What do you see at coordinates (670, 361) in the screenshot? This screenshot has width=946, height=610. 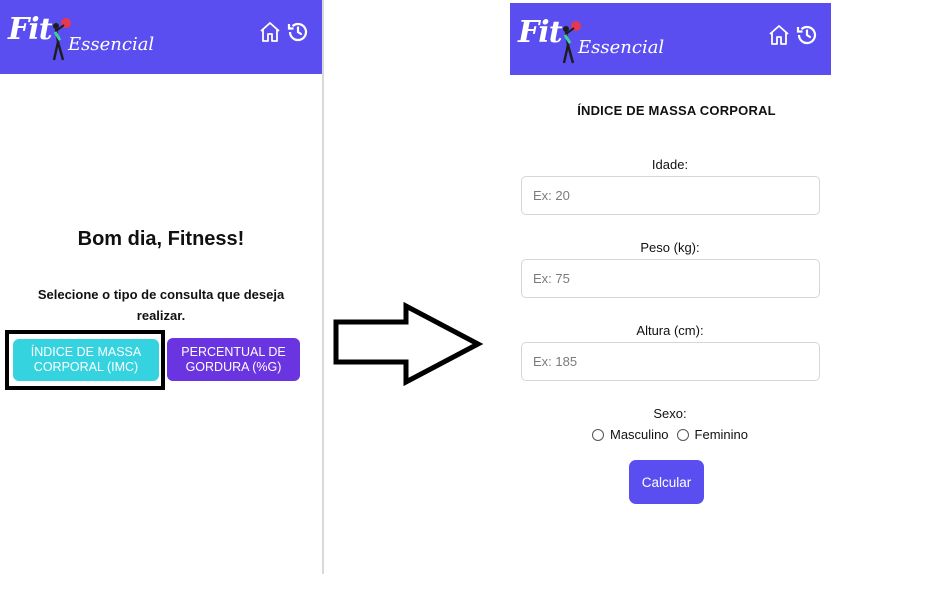 I see `height-input` at bounding box center [670, 361].